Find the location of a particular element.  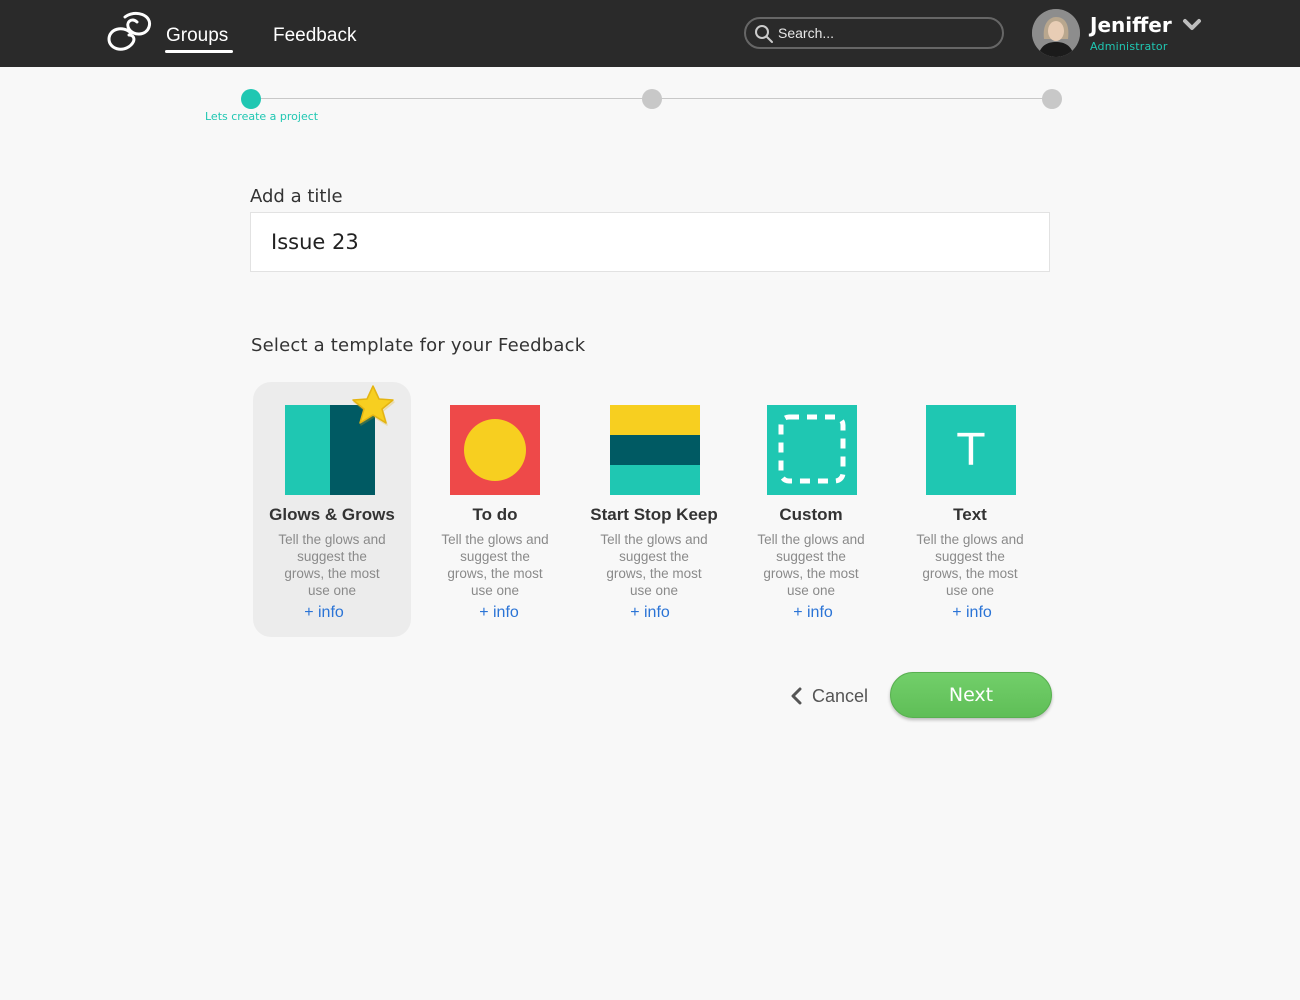

nav-tab-groups: Groups is located at coordinates (197, 36).